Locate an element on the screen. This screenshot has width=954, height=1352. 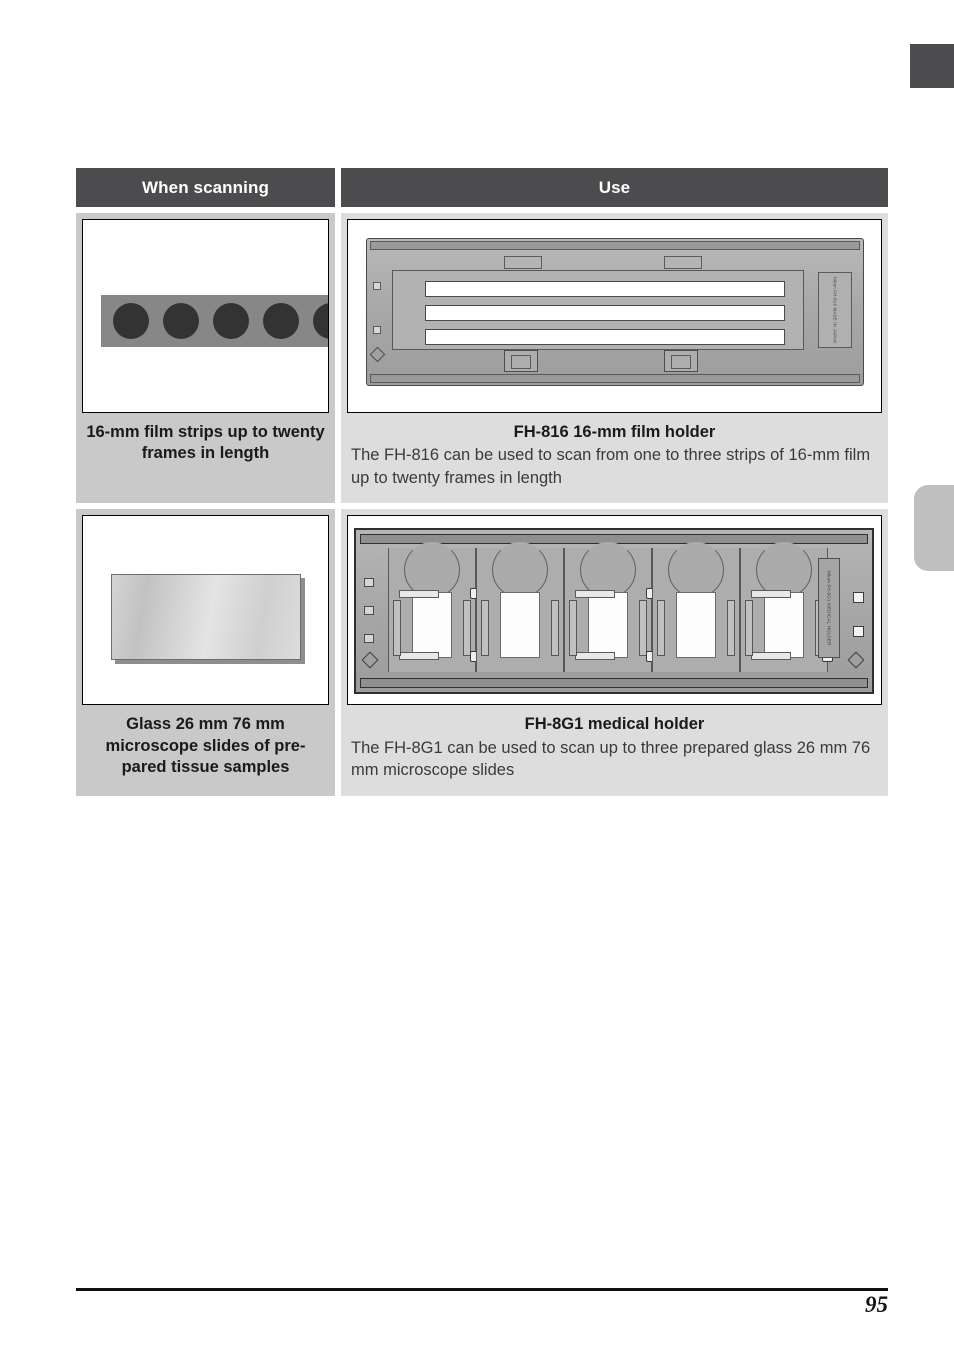
glass-microscope-slide-illustration is located at coordinates (205, 610).